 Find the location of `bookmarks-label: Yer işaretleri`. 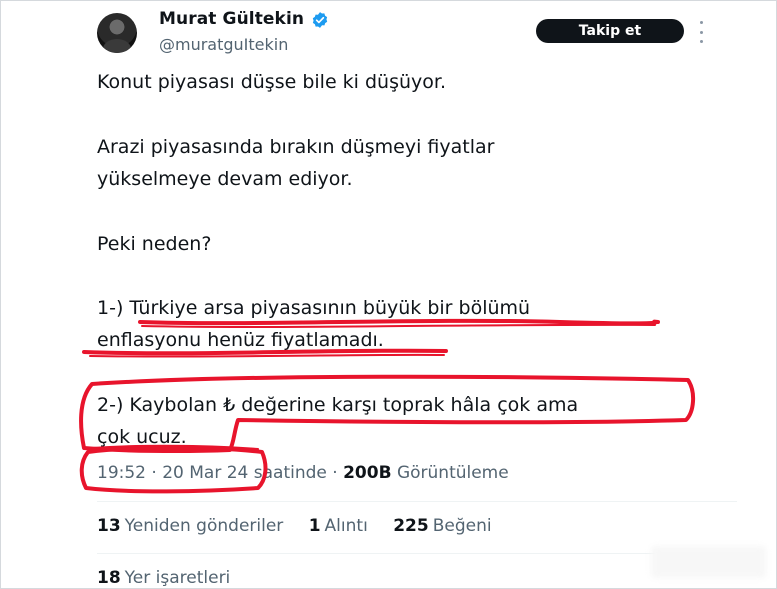

bookmarks-label: Yer işaretleri is located at coordinates (177, 578).